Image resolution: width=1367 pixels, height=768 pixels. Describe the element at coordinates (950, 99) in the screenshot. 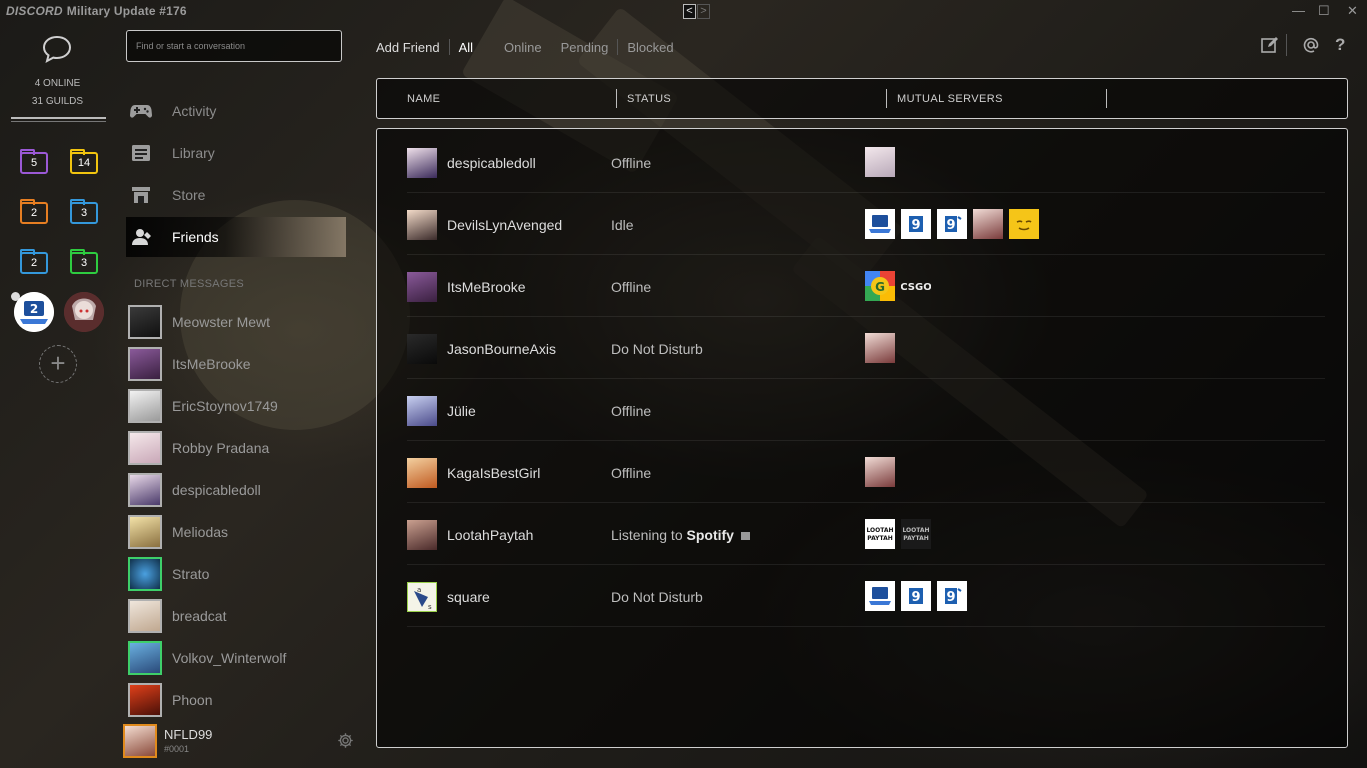

I see `column-header-mutual-servers: MUTUAL SERVERS` at that location.